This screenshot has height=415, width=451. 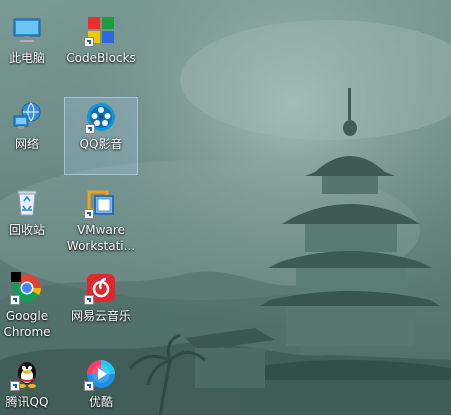 I want to click on desktop-icon-label: 腾讯QQ, so click(x=27, y=402).